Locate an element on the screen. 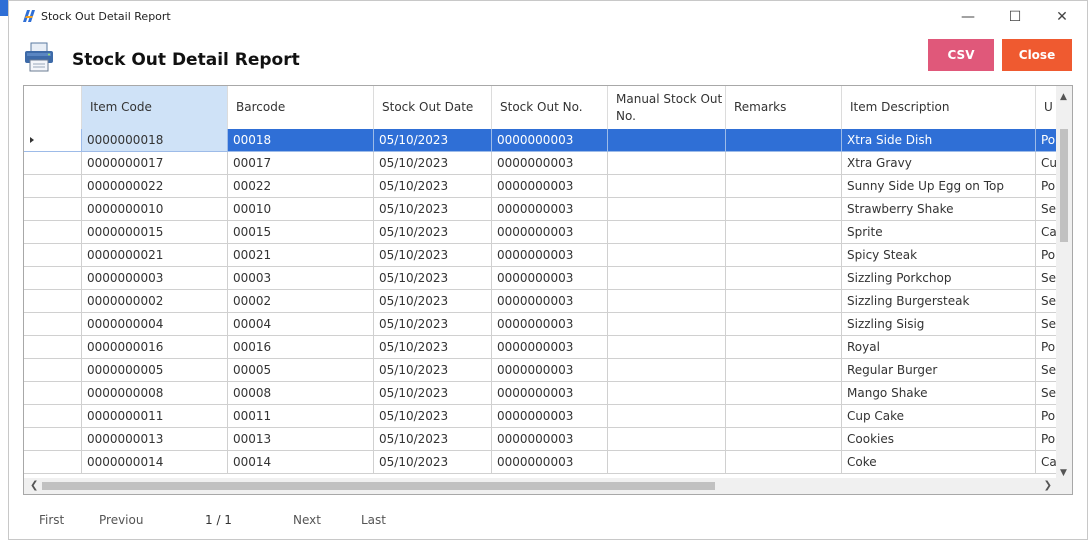  vertical-scroll-thumb is located at coordinates (1064, 185).